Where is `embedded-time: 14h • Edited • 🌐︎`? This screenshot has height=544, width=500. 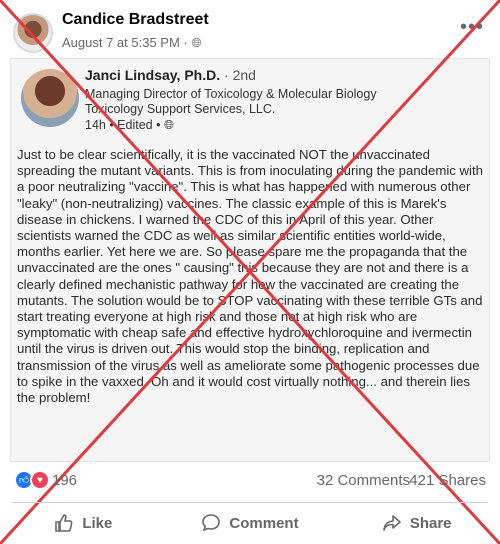
embedded-time: 14h • Edited • 🌐︎ is located at coordinates (129, 125).